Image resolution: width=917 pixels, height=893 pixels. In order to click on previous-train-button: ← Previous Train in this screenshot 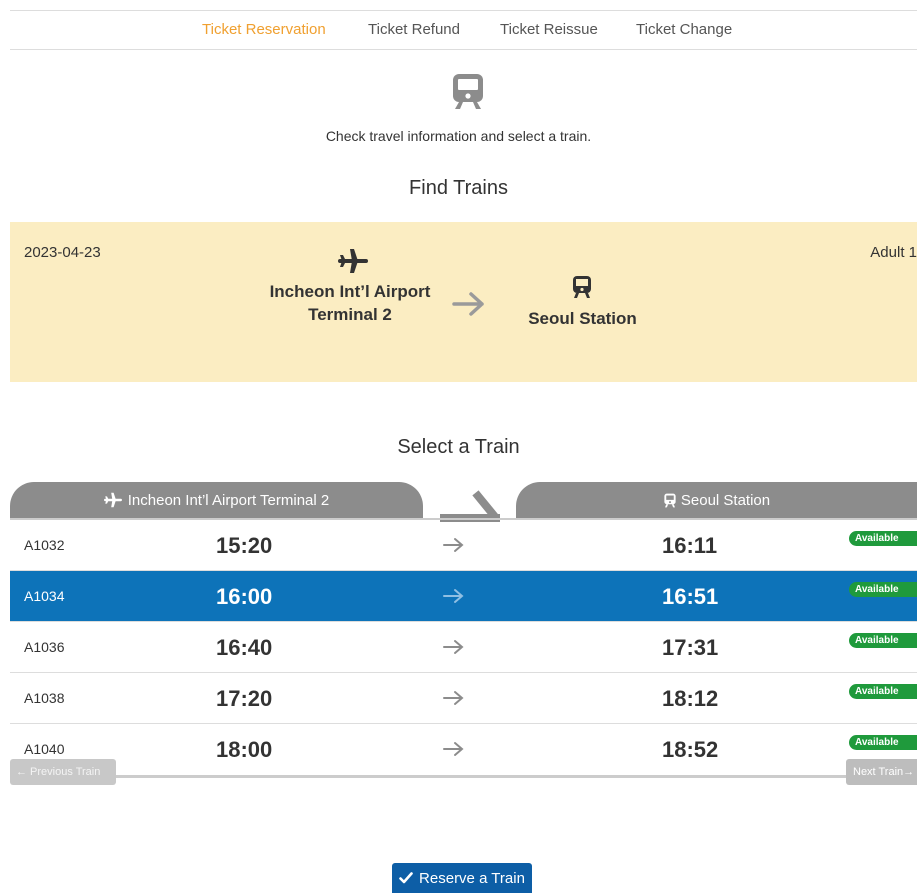, I will do `click(63, 772)`.